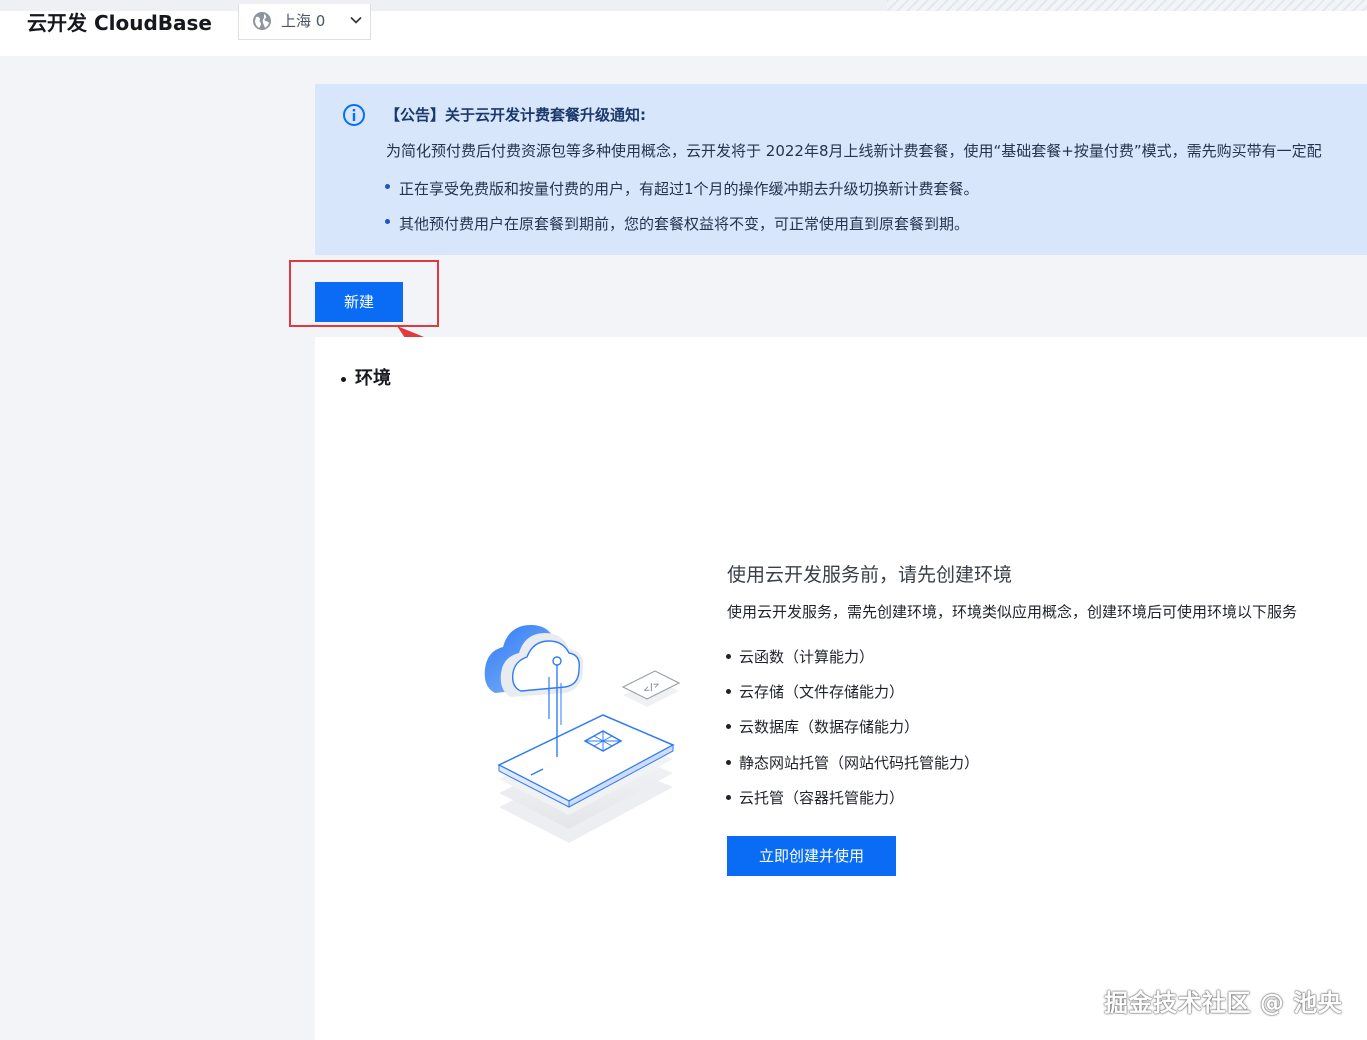 The image size is (1367, 1040). What do you see at coordinates (683, 28) in the screenshot?
I see `top-bar: 云开发 CloudBase 上海 0` at bounding box center [683, 28].